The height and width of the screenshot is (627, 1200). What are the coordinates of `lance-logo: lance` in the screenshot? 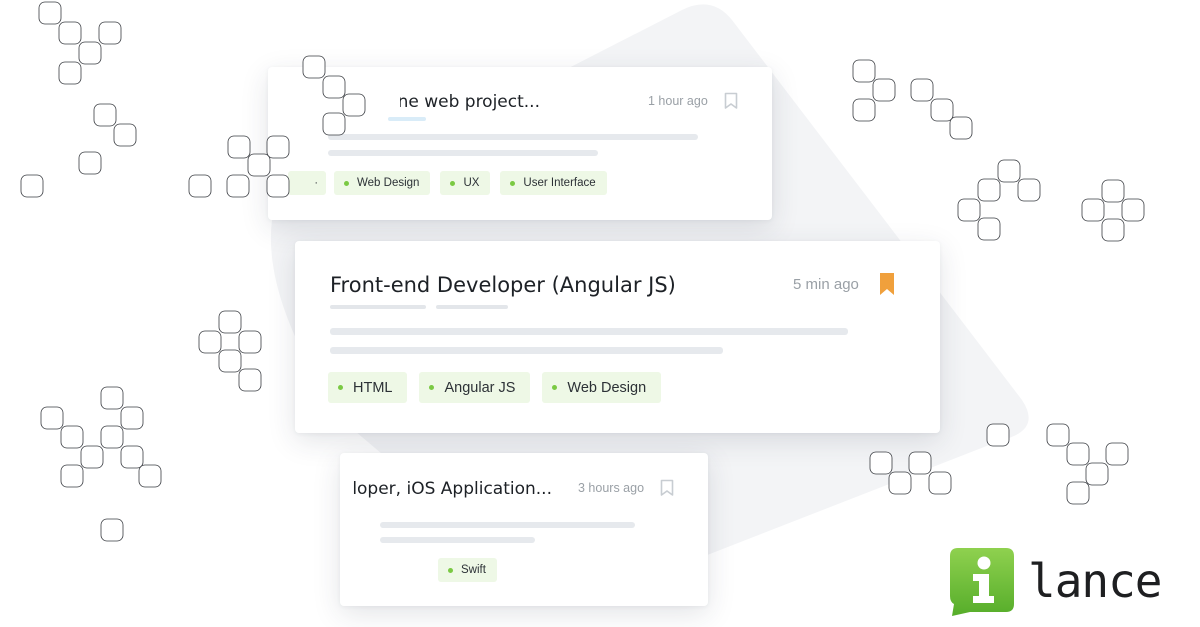 It's located at (1055, 581).